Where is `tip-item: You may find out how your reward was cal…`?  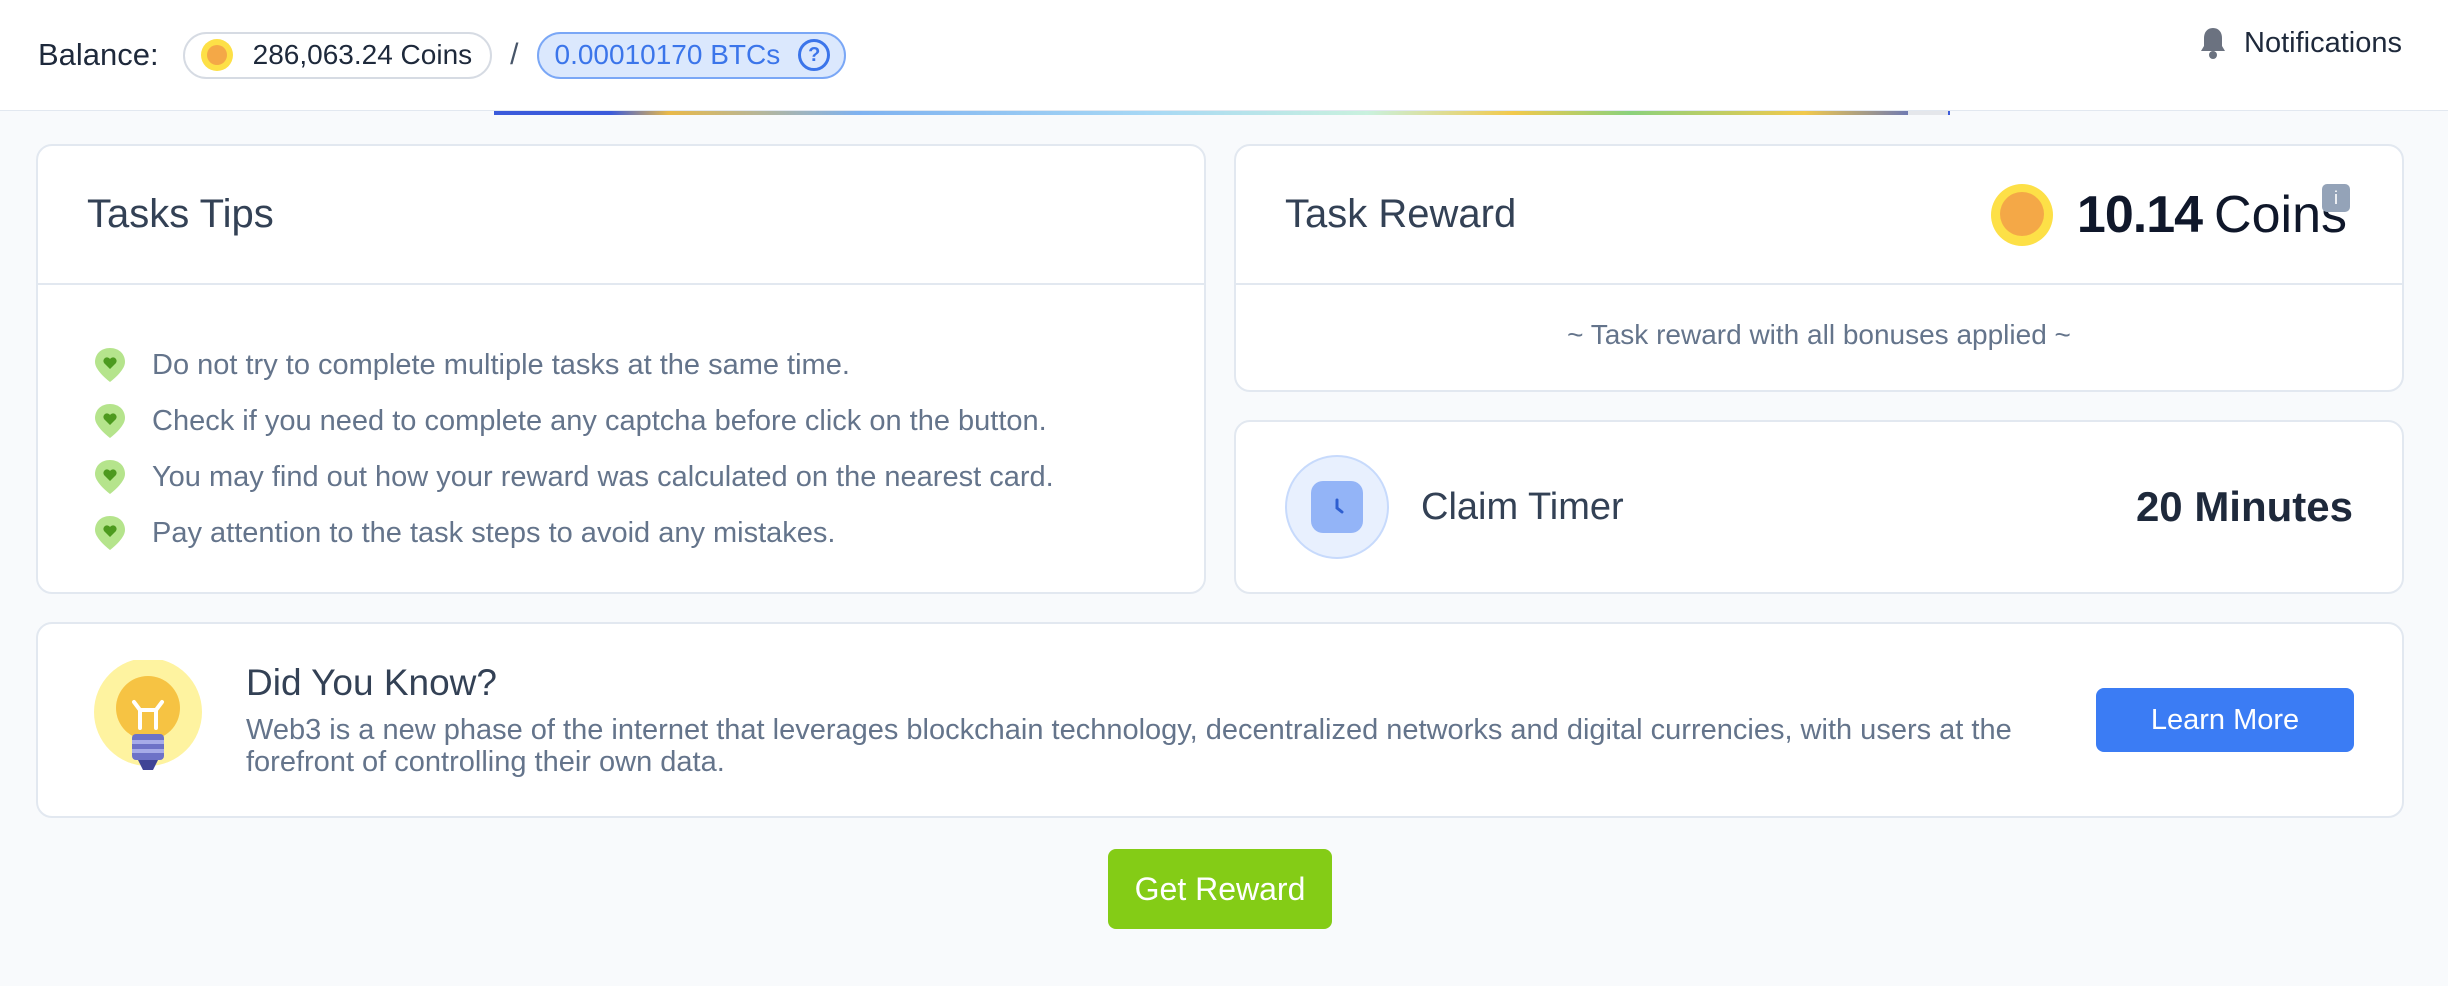 tip-item: You may find out how your reward was cal… is located at coordinates (648, 477).